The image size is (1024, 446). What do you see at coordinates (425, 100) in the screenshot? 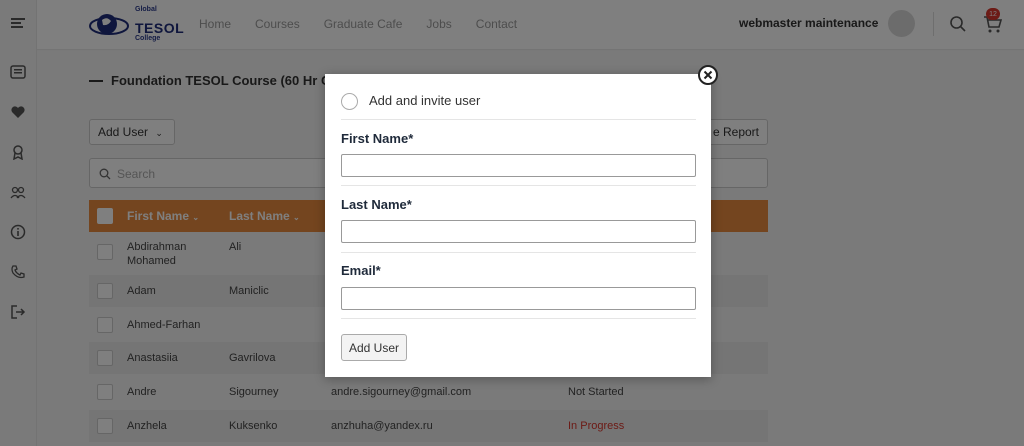
I see `modal-heading: Add and invite user` at bounding box center [425, 100].